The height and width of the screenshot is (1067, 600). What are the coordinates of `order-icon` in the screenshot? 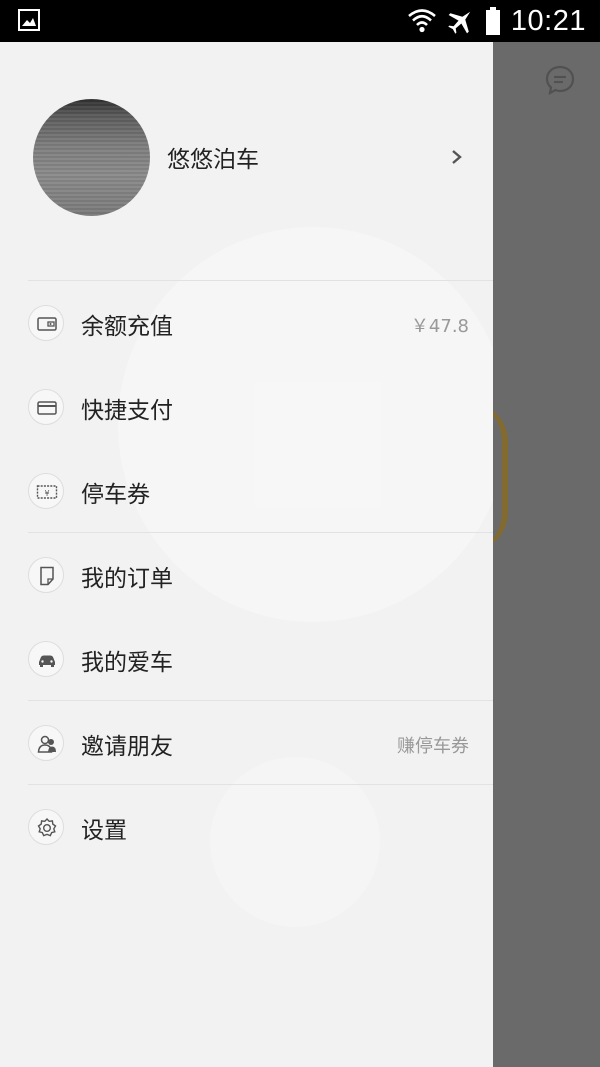 It's located at (46, 575).